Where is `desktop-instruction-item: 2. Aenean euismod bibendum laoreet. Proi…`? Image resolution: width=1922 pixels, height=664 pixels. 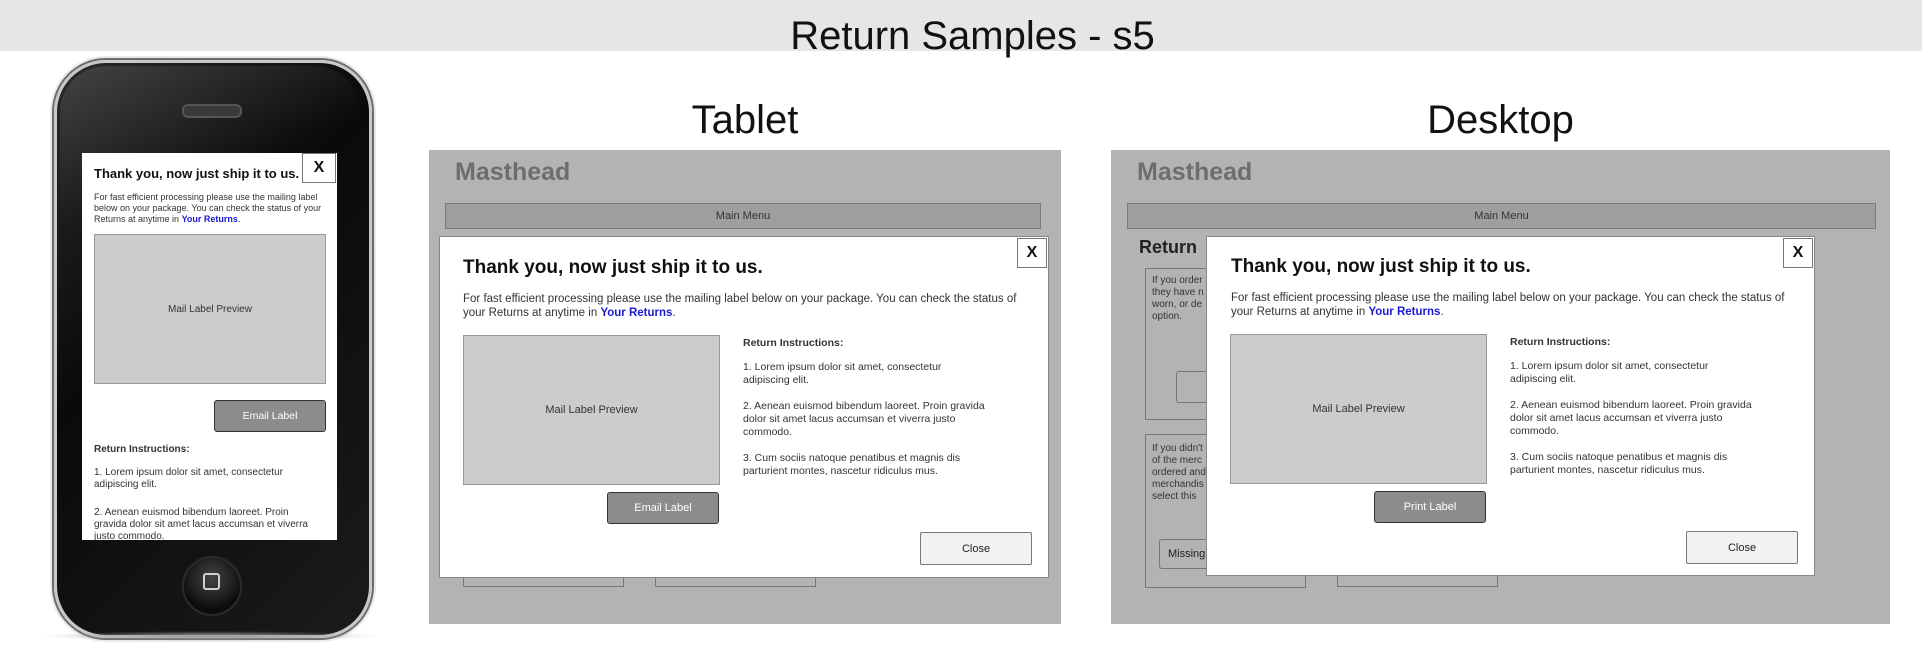 desktop-instruction-item: 2. Aenean euismod bibendum laoreet. Proi… is located at coordinates (1631, 418).